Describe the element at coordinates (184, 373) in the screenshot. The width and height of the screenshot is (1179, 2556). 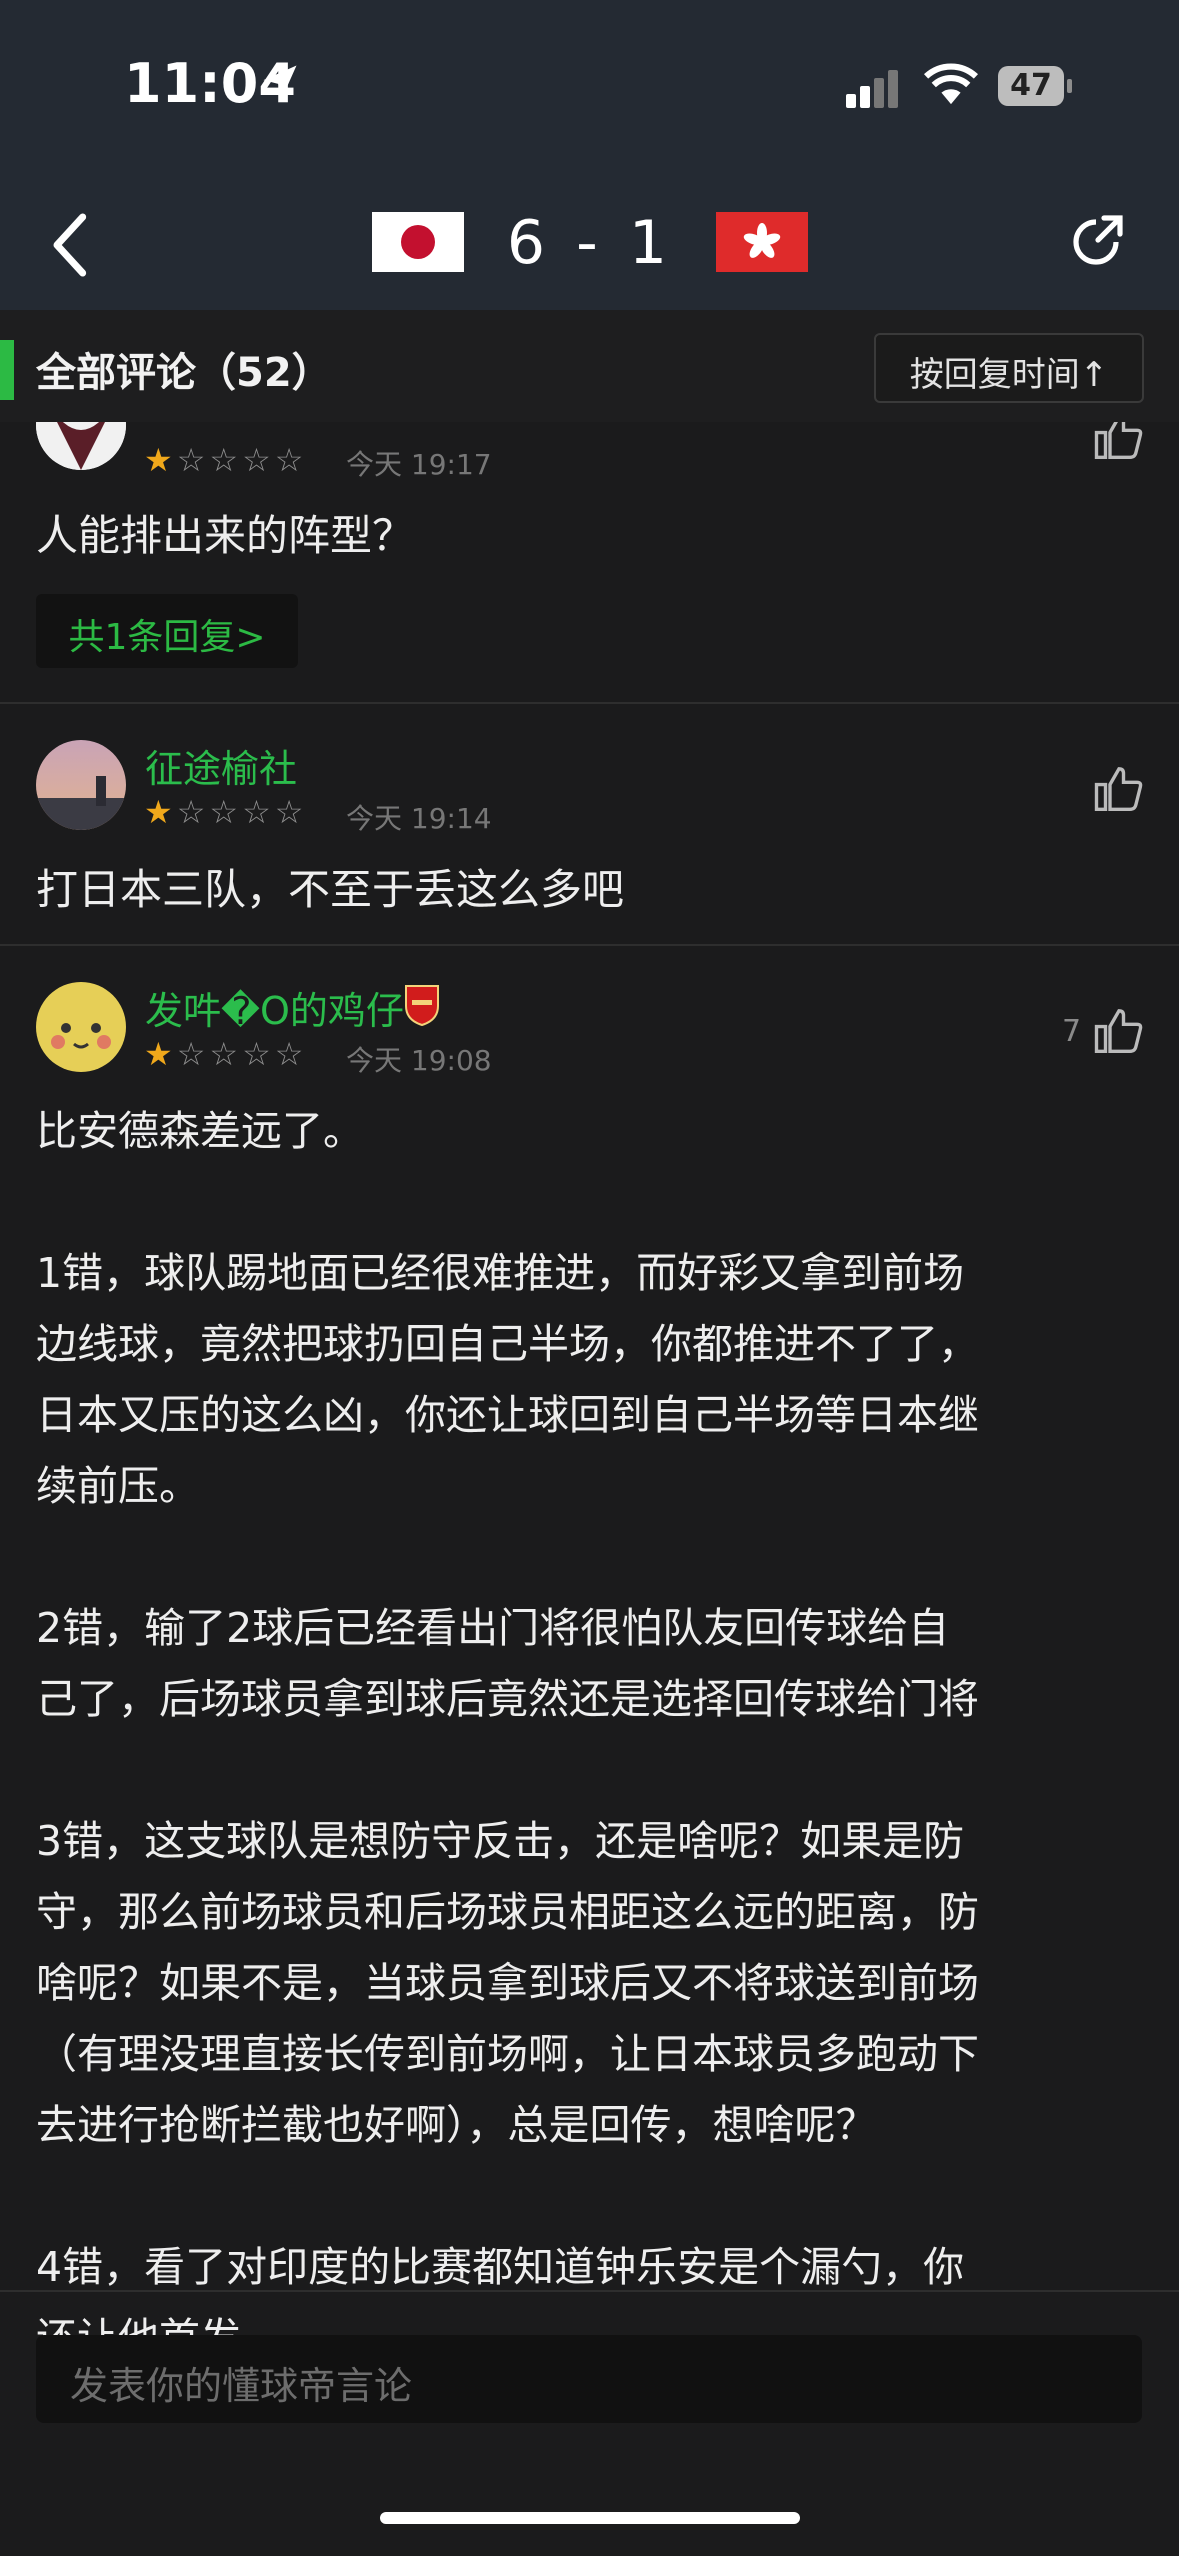
I see `comments-title: 全部评论（52）` at that location.